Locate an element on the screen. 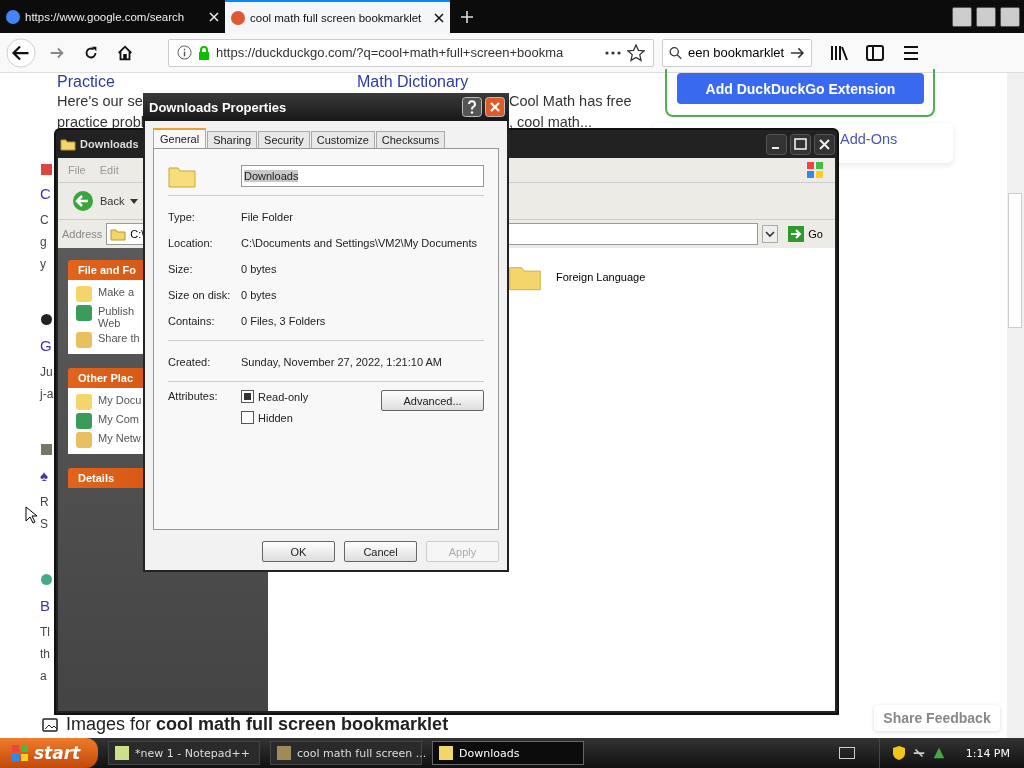 Image resolution: width=1024 pixels, height=768 pixels. task-link: My Com is located at coordinates (118, 419).